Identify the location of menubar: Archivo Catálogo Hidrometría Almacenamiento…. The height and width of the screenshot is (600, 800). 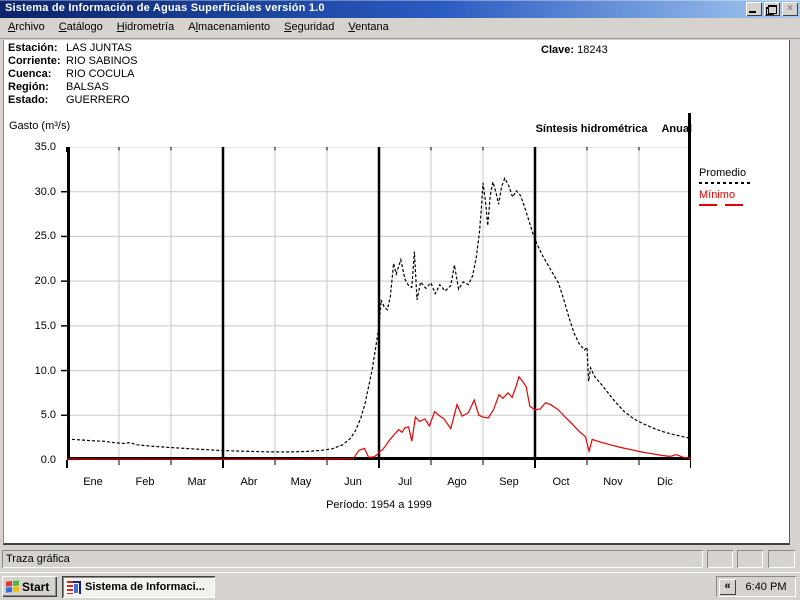
(400, 28).